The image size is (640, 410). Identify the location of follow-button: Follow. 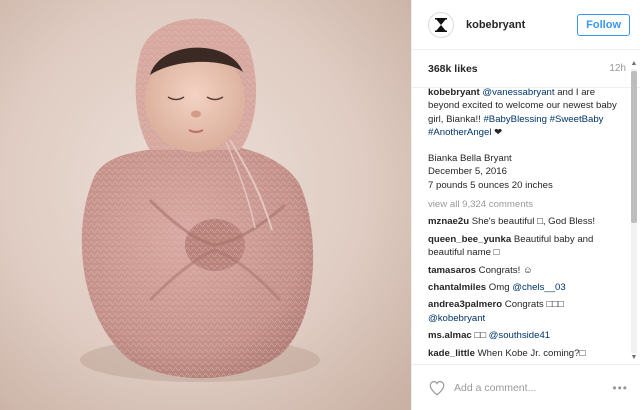
(603, 24).